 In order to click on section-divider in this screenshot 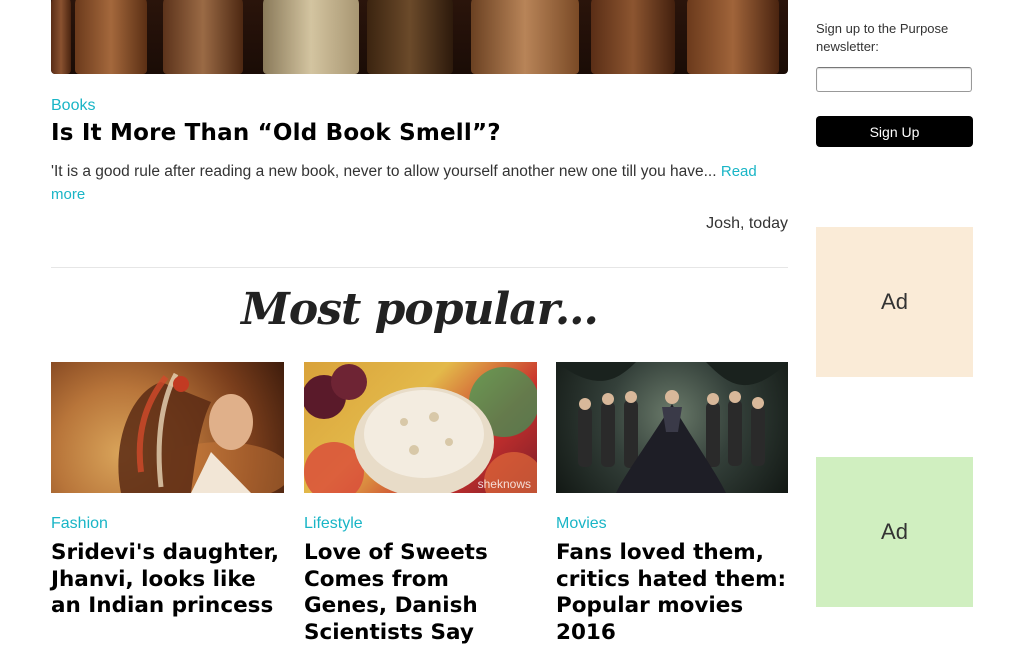, I will do `click(419, 267)`.